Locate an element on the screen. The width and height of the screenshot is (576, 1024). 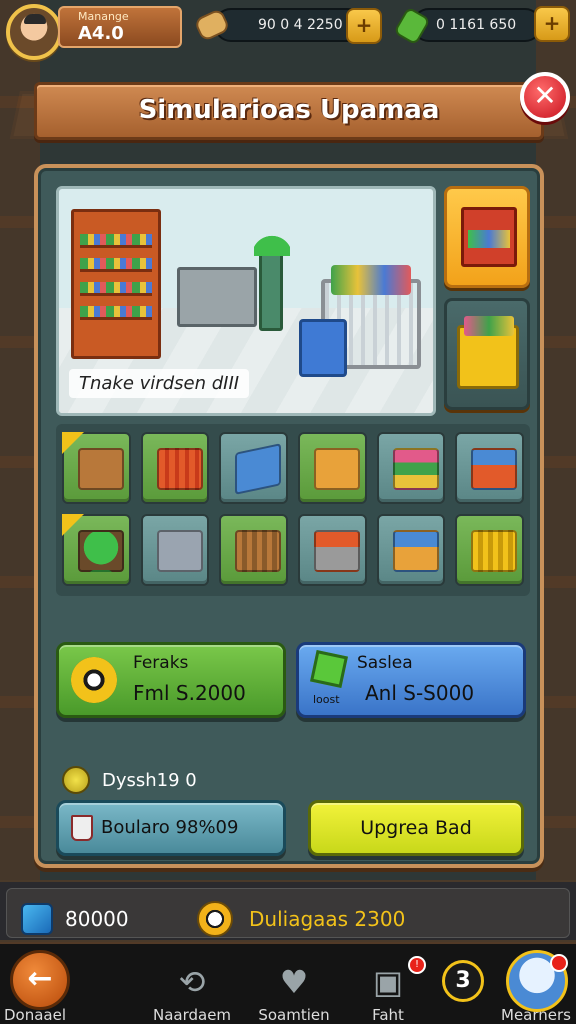
stacked-goods-icon is located at coordinates (415, 469).